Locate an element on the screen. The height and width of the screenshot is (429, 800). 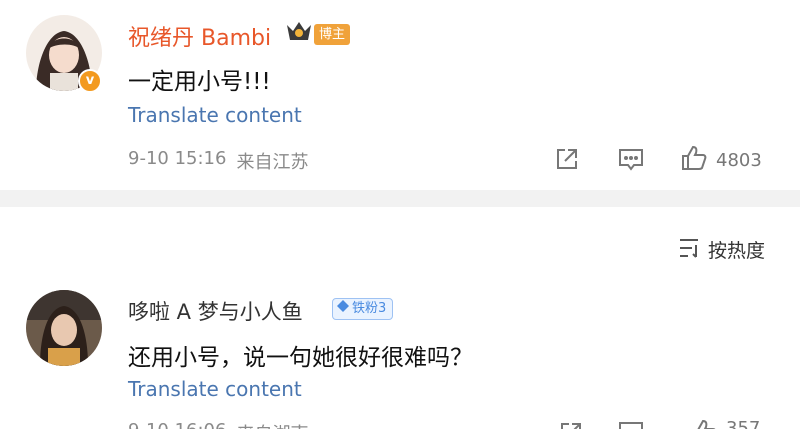
avatar is located at coordinates (64, 328).